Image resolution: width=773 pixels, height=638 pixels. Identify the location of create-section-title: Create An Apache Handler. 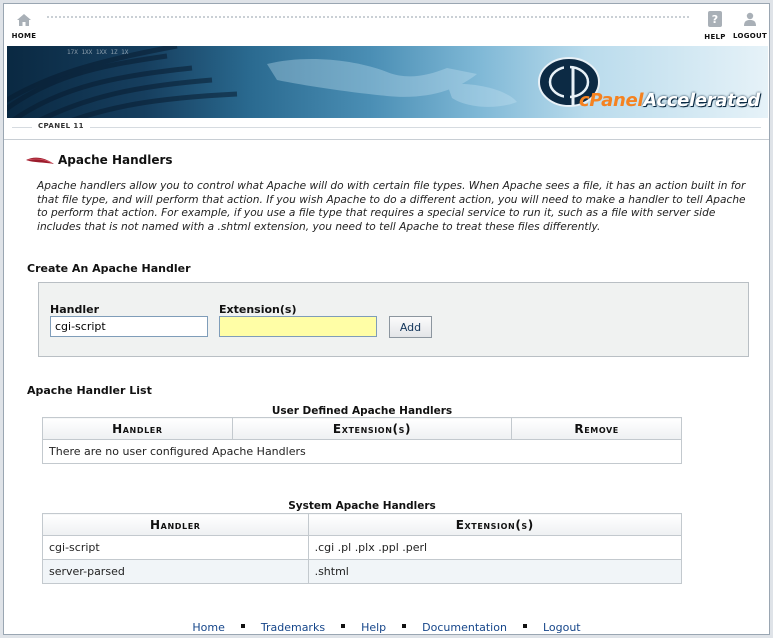
(109, 268).